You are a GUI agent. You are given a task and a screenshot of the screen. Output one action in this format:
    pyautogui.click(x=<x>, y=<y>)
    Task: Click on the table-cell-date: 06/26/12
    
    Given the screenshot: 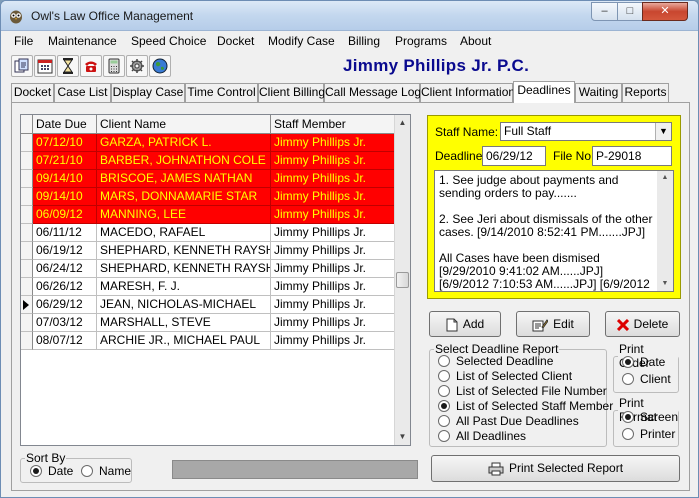 What is the action you would take?
    pyautogui.click(x=65, y=287)
    